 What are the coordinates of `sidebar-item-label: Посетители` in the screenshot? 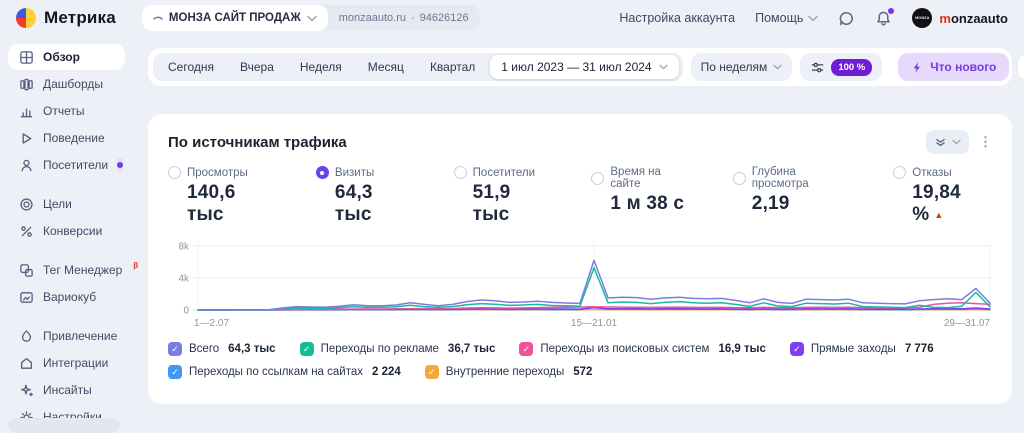 It's located at (76, 165).